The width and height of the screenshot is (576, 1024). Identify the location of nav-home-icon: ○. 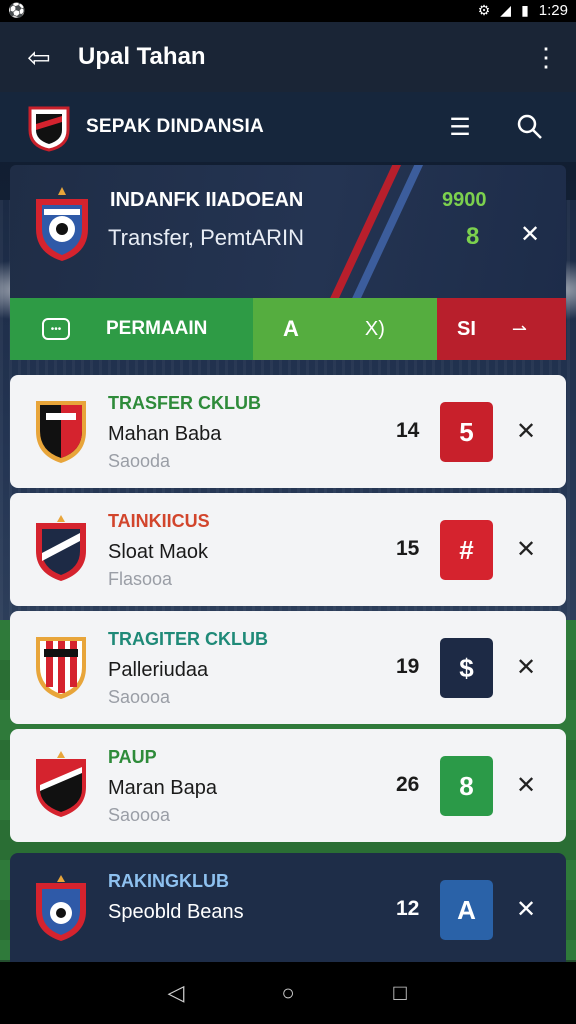
(288, 993).